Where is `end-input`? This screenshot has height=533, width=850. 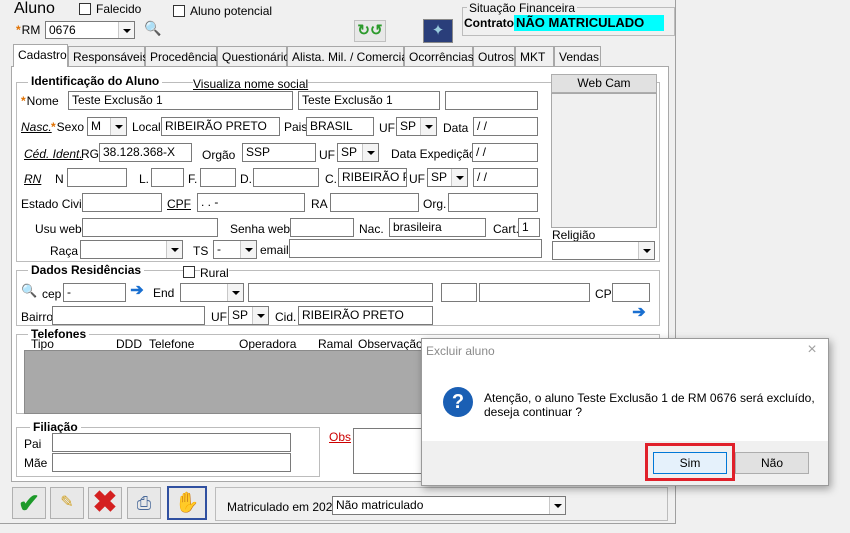 end-input is located at coordinates (340, 292).